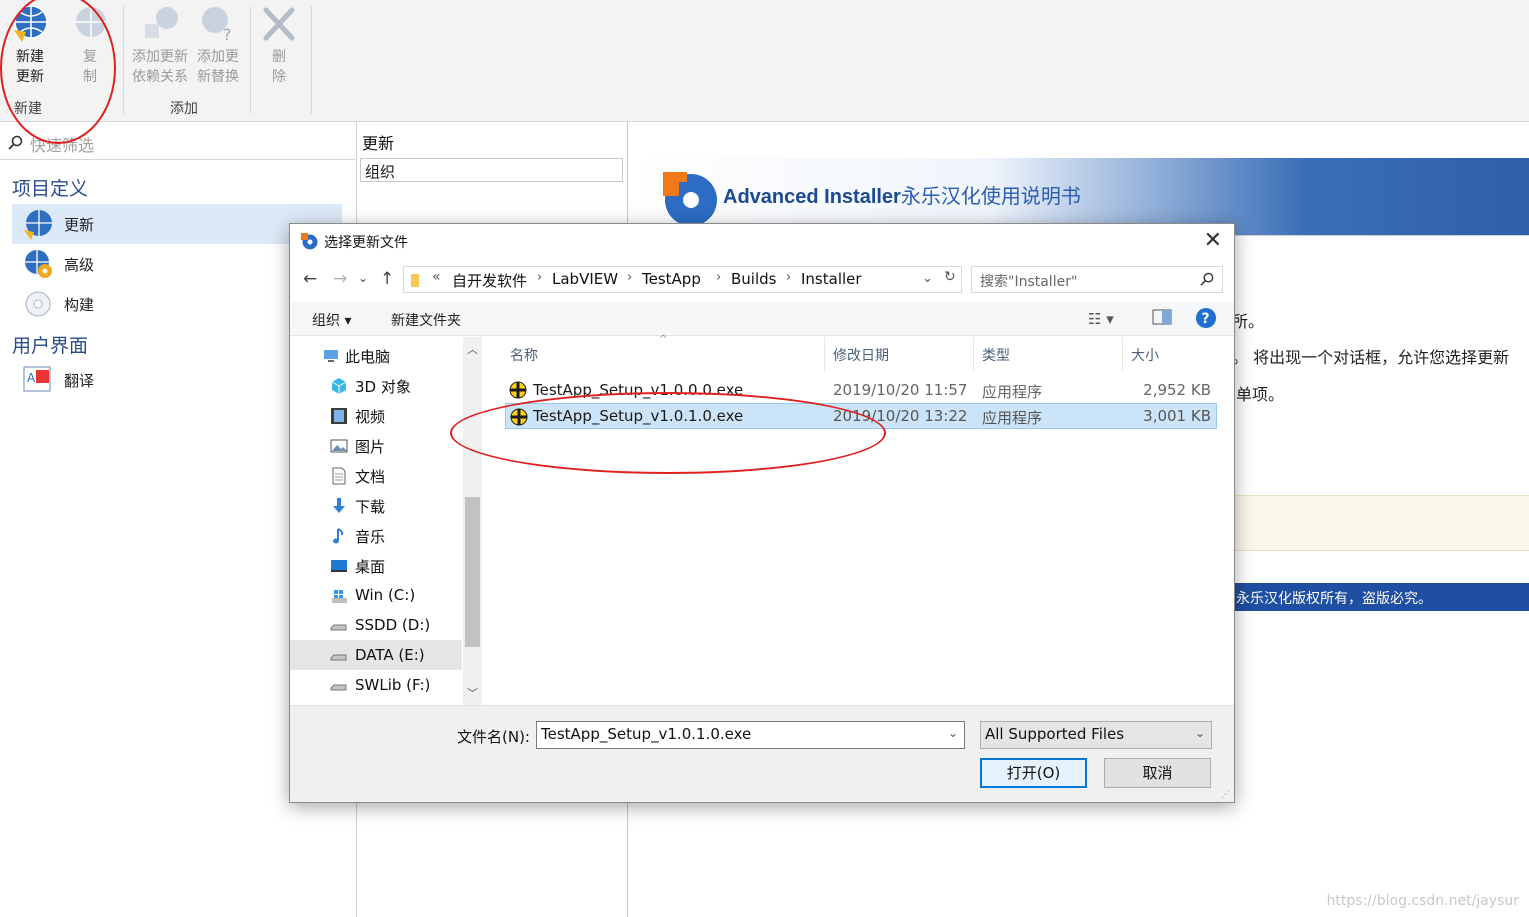 This screenshot has width=1529, height=917. I want to click on tree-item-music: 音乐, so click(376, 535).